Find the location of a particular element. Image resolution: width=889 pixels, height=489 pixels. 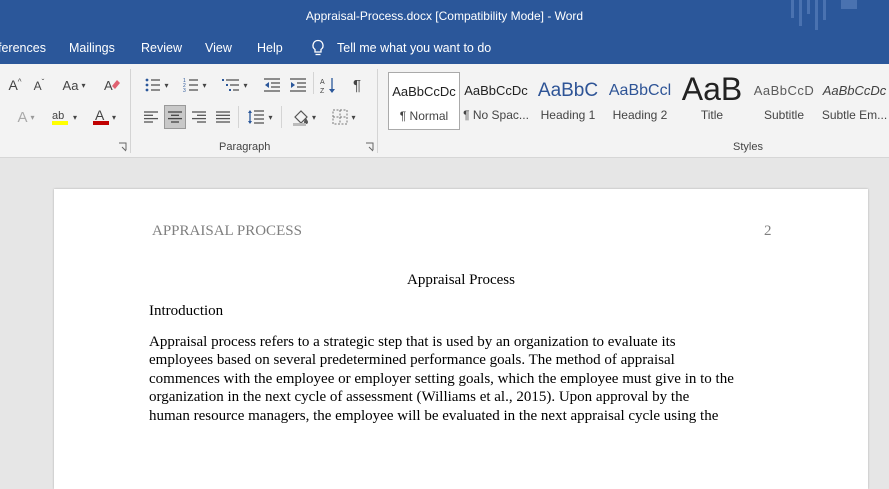

page-number: 2 is located at coordinates (768, 231).